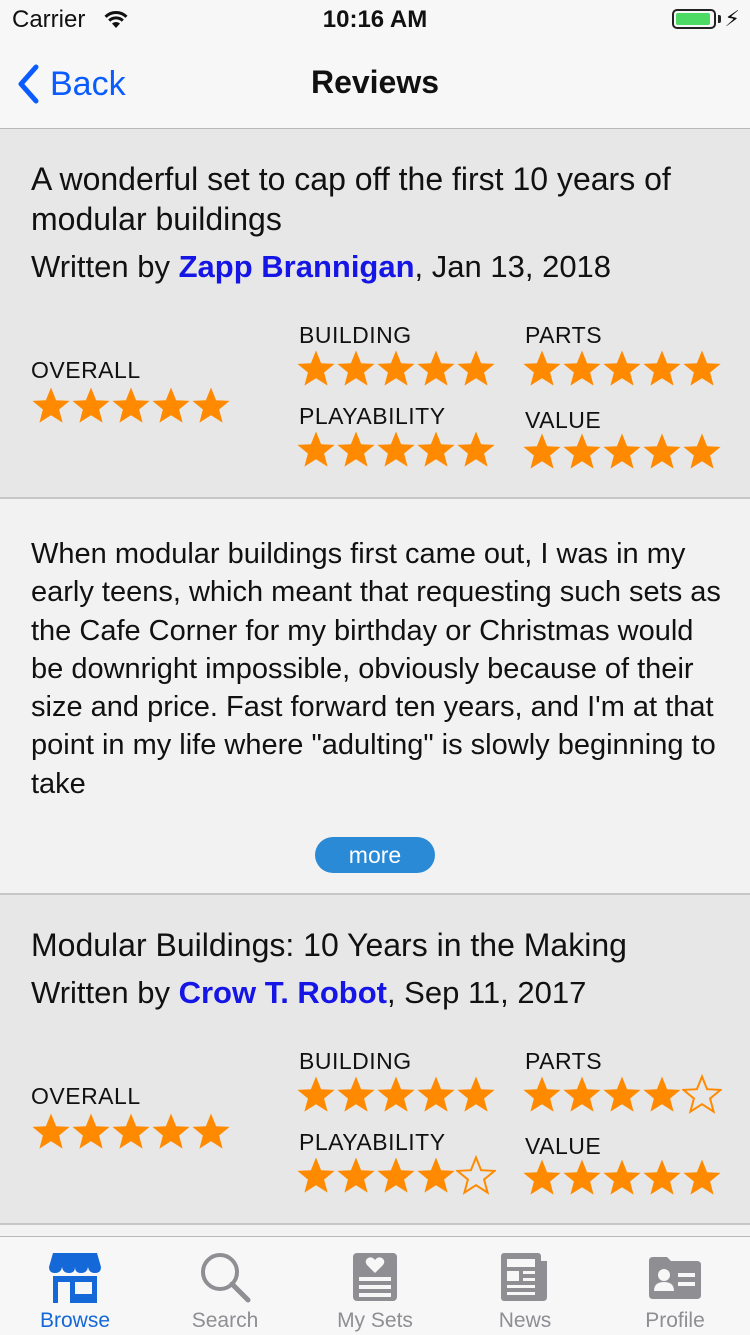 The image size is (750, 1335). Describe the element at coordinates (732, 18) in the screenshot. I see `charging-icon: ⚡` at that location.